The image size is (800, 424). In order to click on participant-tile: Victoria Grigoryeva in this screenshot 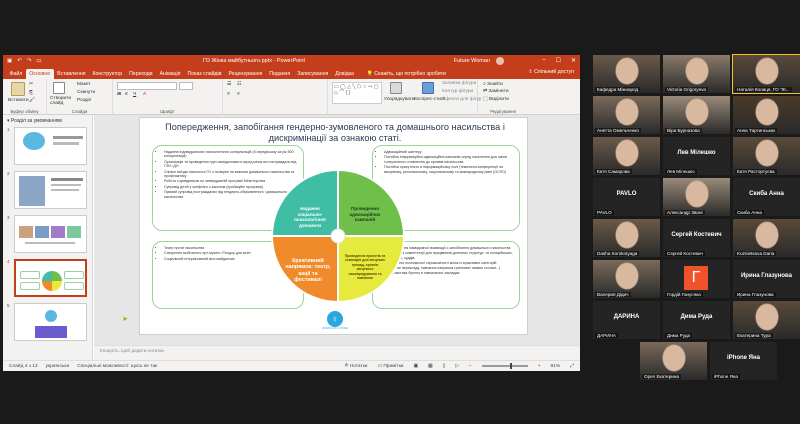, I will do `click(696, 74)`.